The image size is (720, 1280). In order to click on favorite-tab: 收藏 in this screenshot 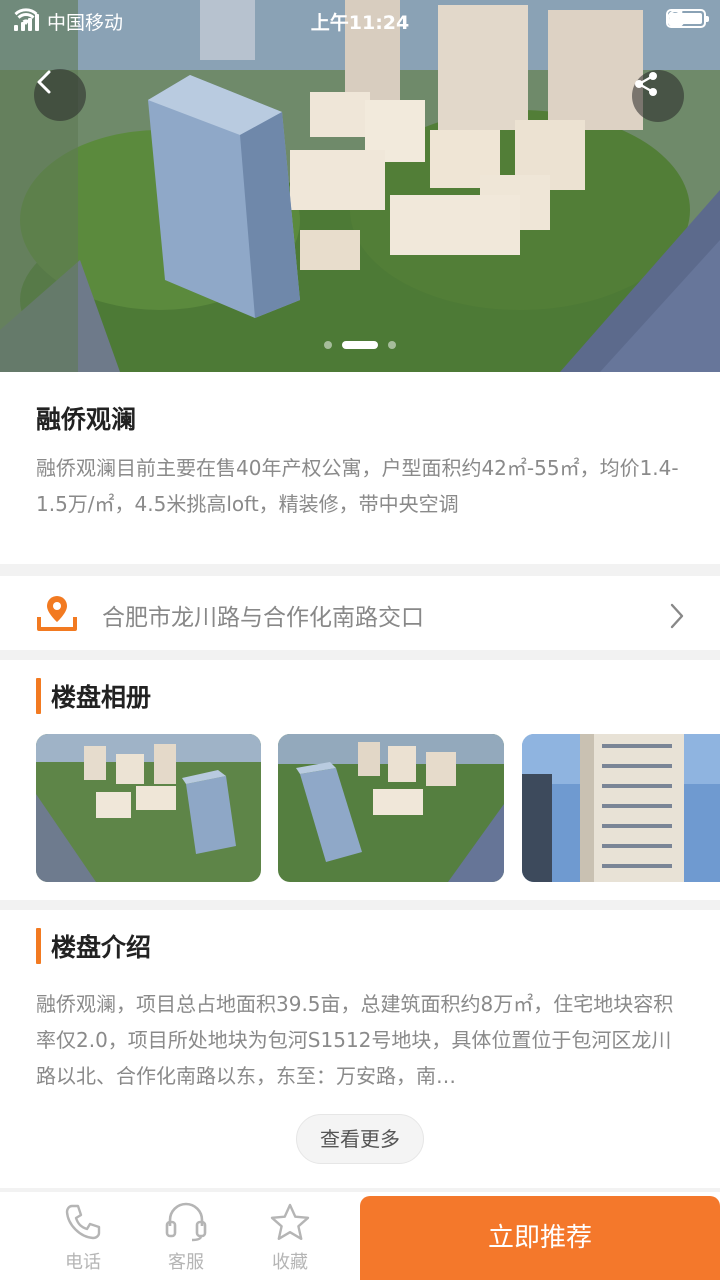, I will do `click(290, 1236)`.